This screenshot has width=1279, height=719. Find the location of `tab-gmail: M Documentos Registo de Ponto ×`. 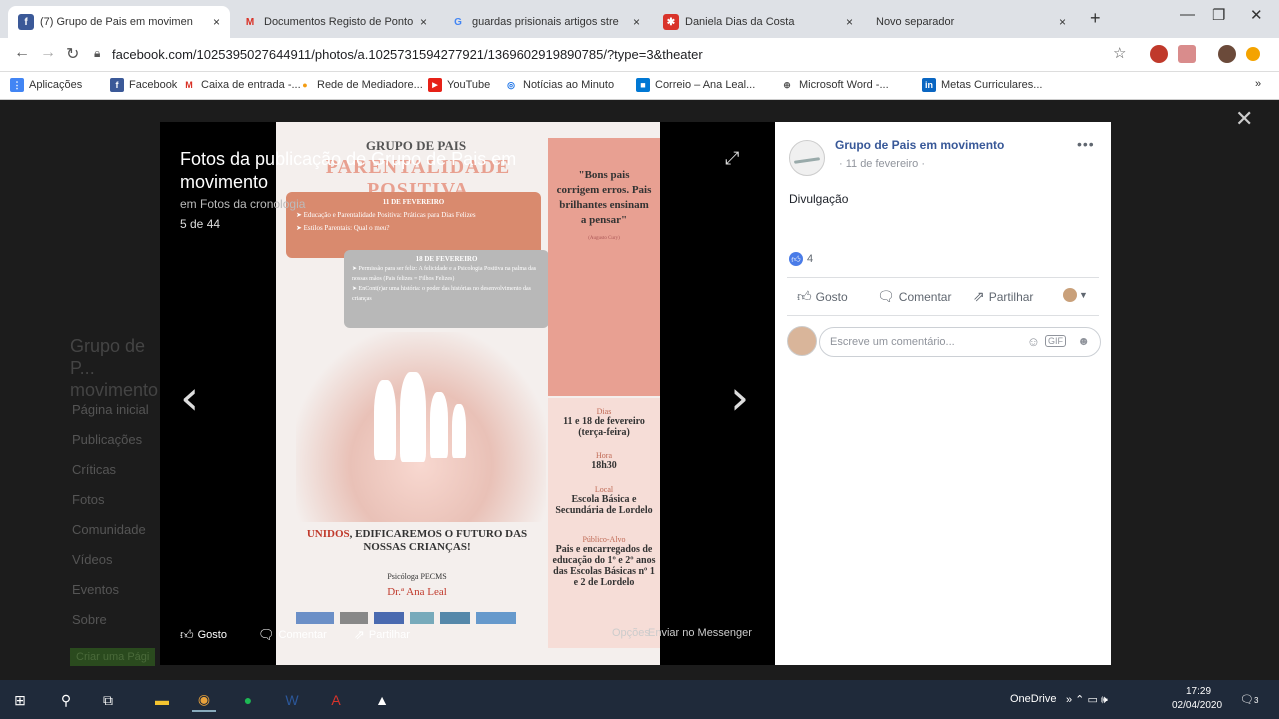

tab-gmail: M Documentos Registo de Ponto × is located at coordinates (334, 22).